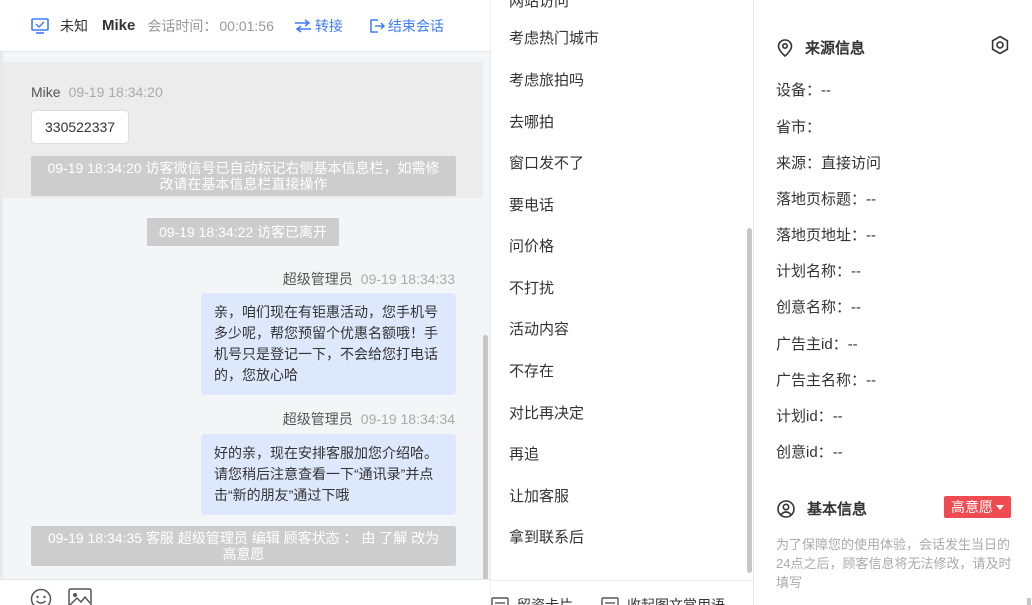 This screenshot has width=1032, height=605. I want to click on quick-reply-scrollbar, so click(749, 400).